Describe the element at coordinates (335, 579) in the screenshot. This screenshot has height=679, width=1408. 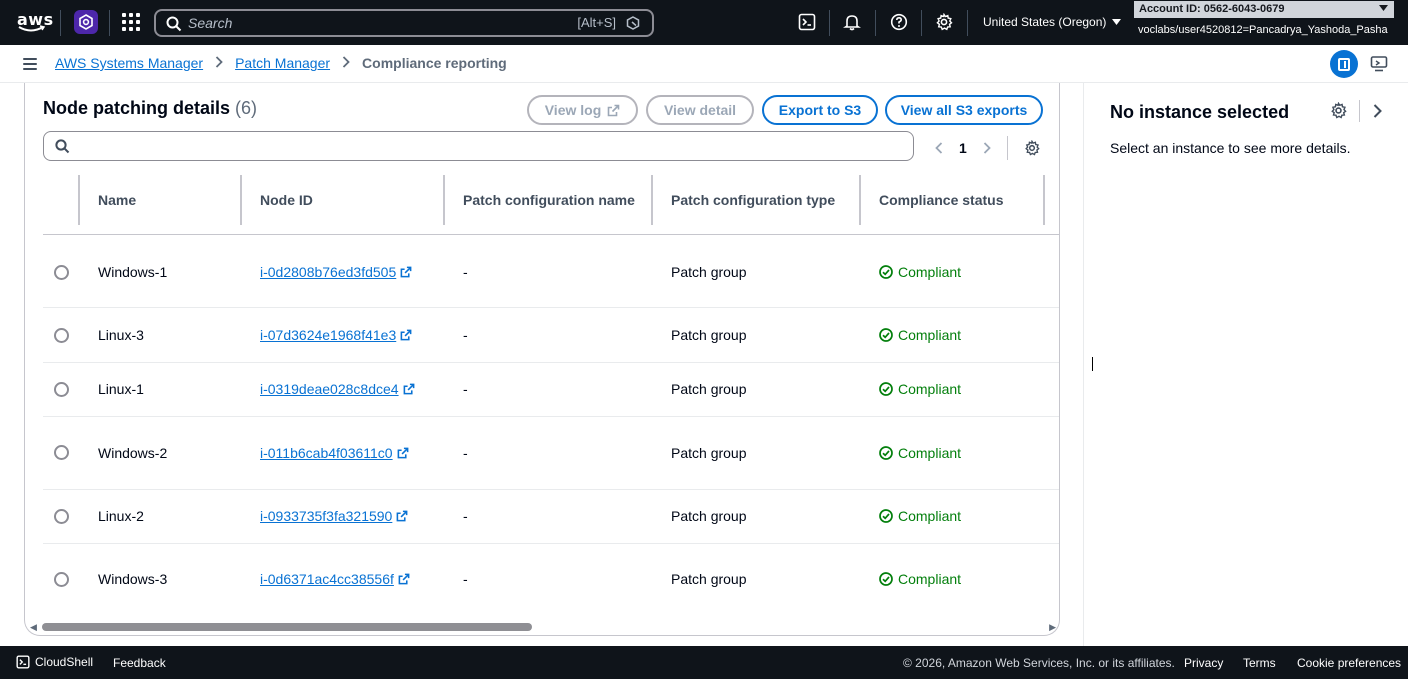
I see `node-id-link: i-0d6371ac4cc38556f` at that location.